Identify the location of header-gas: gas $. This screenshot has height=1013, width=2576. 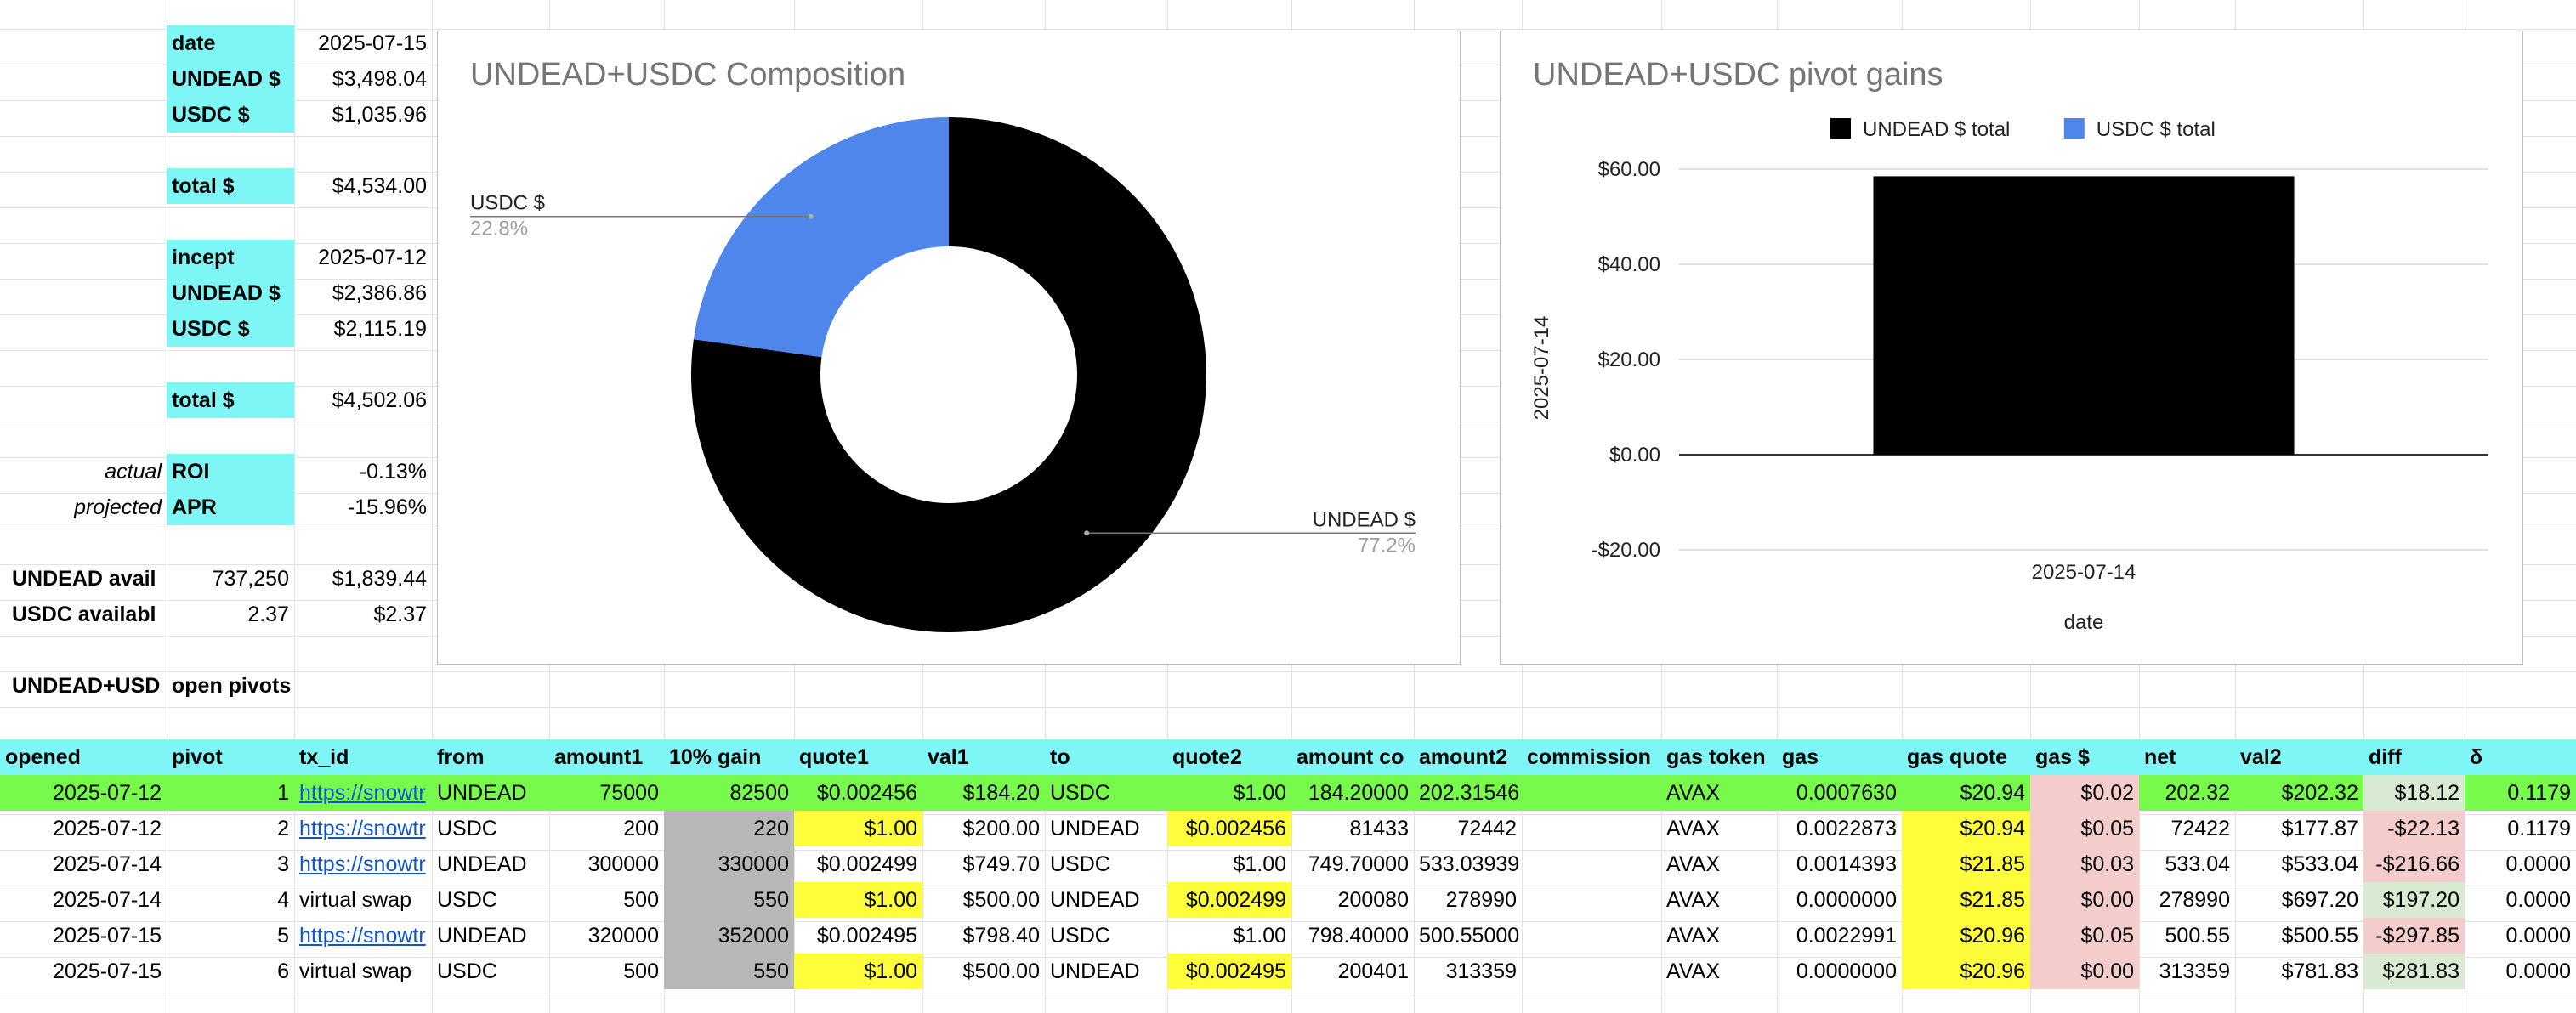
(2085, 757).